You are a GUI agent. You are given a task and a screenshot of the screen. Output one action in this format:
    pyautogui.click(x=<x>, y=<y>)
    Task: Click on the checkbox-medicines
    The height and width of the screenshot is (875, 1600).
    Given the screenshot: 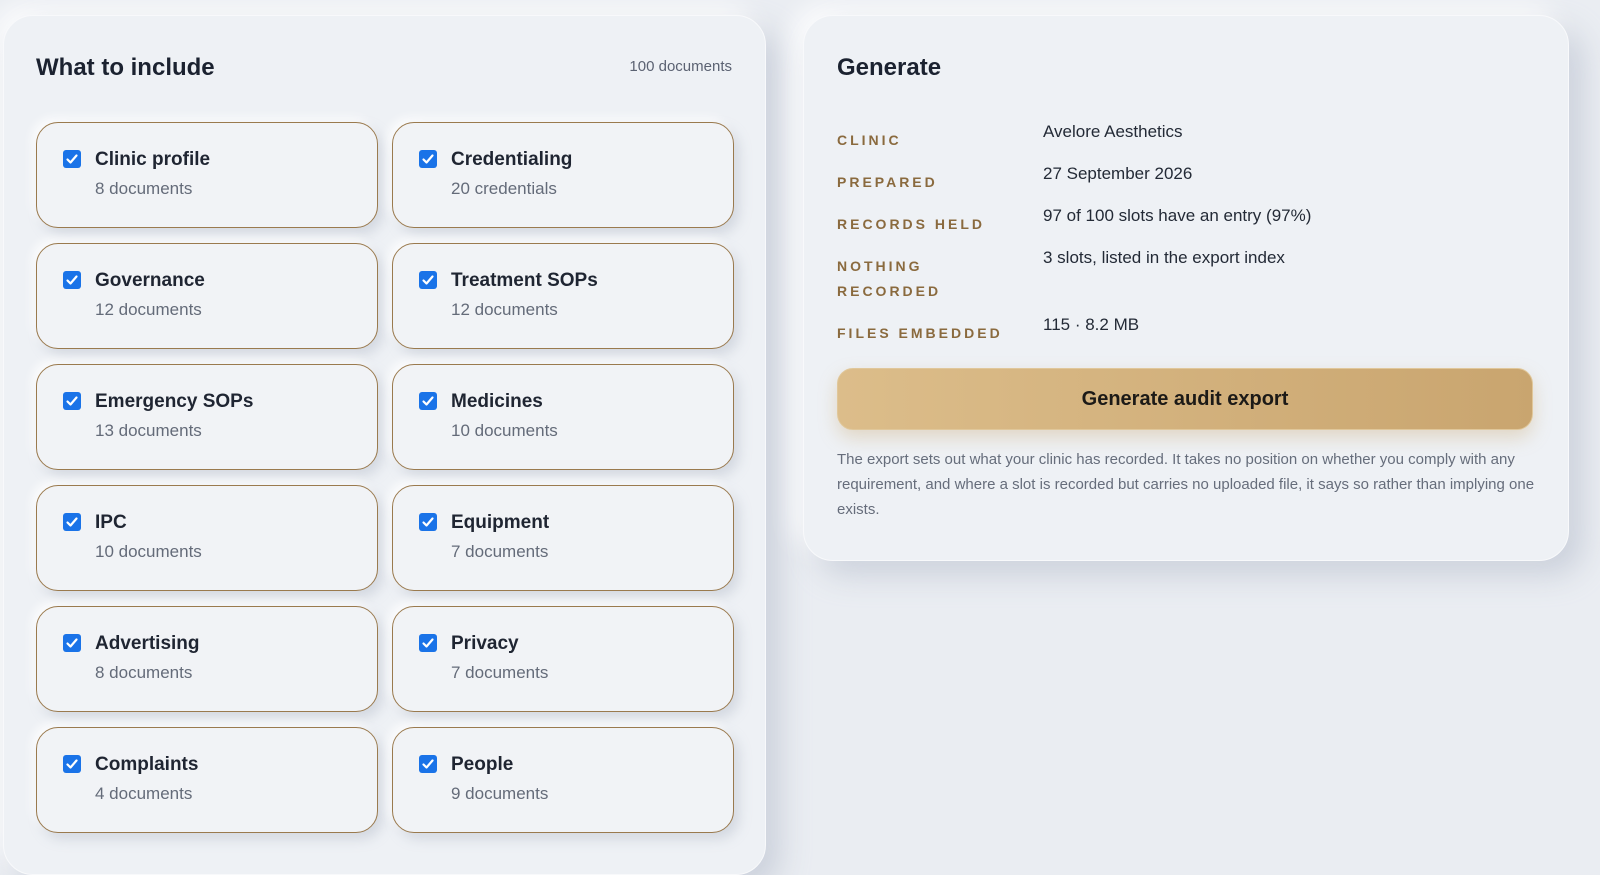 What is the action you would take?
    pyautogui.click(x=428, y=401)
    